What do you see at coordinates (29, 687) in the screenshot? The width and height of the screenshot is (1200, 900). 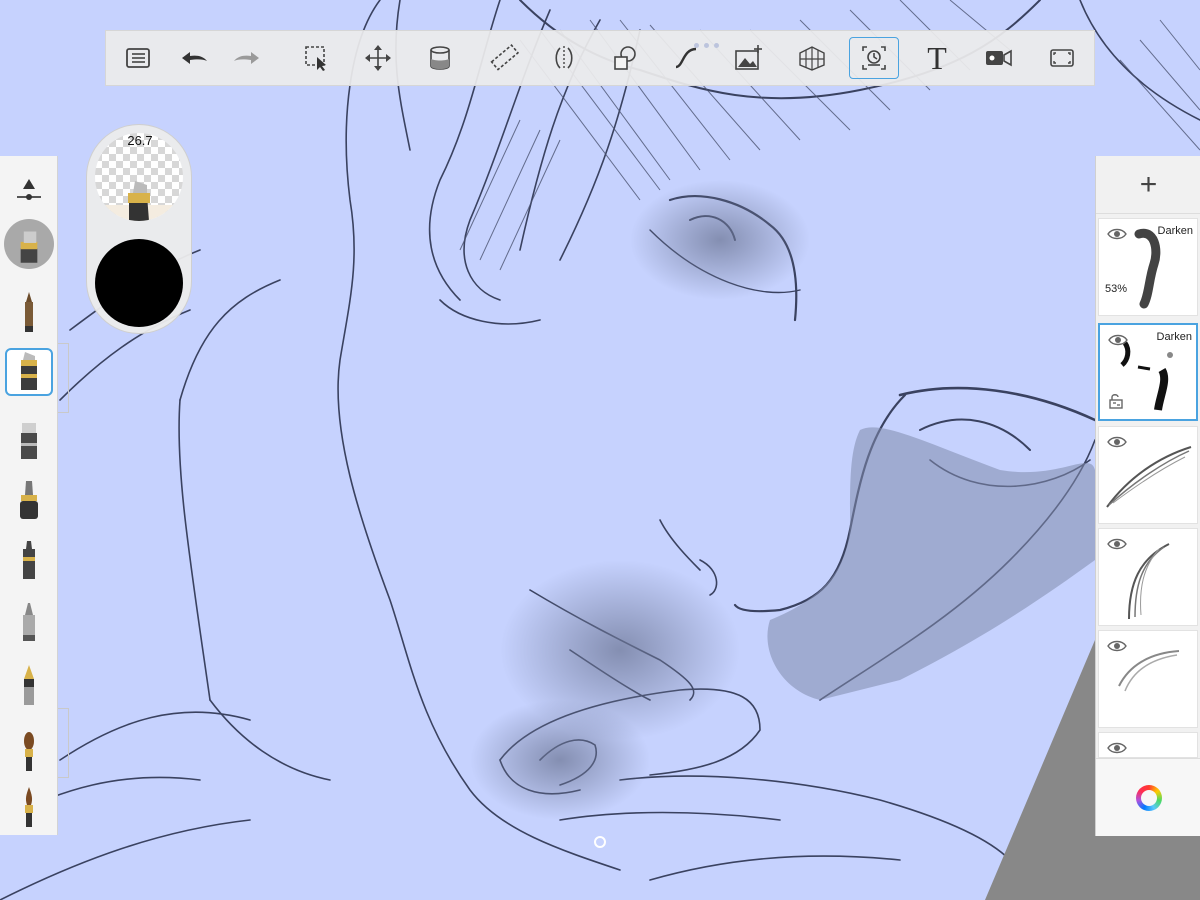 I see `fountain-pen-icon` at bounding box center [29, 687].